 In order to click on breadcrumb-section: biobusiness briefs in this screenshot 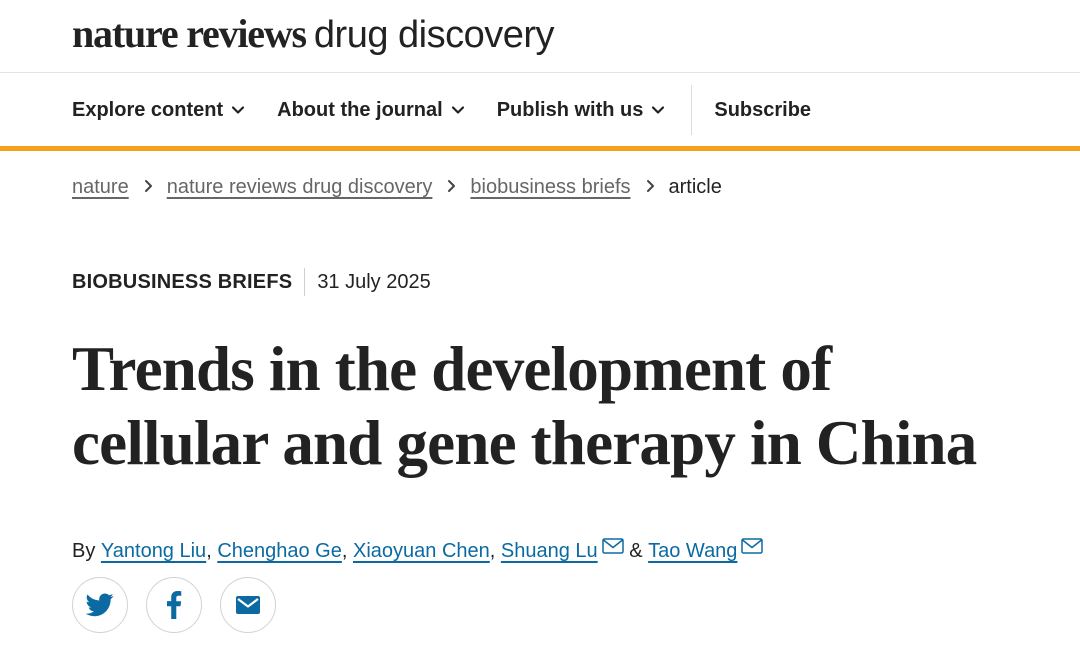, I will do `click(550, 187)`.